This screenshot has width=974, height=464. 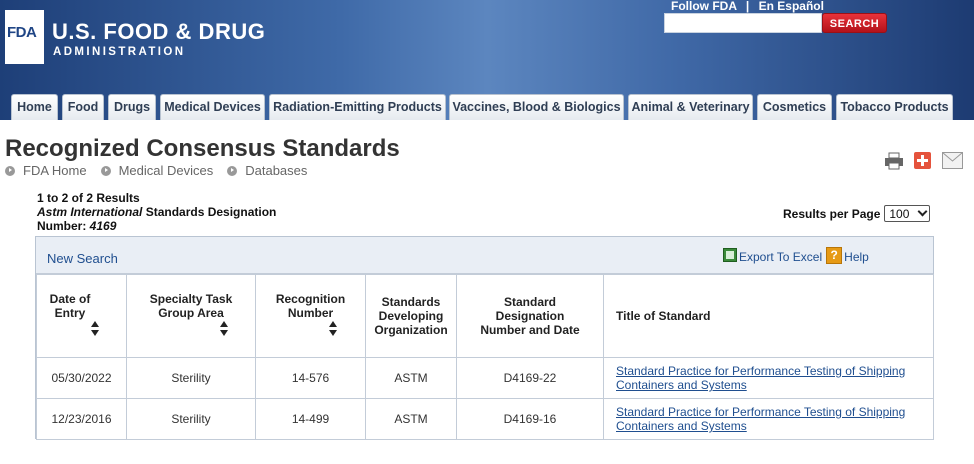 I want to click on email-icon, so click(x=952, y=160).